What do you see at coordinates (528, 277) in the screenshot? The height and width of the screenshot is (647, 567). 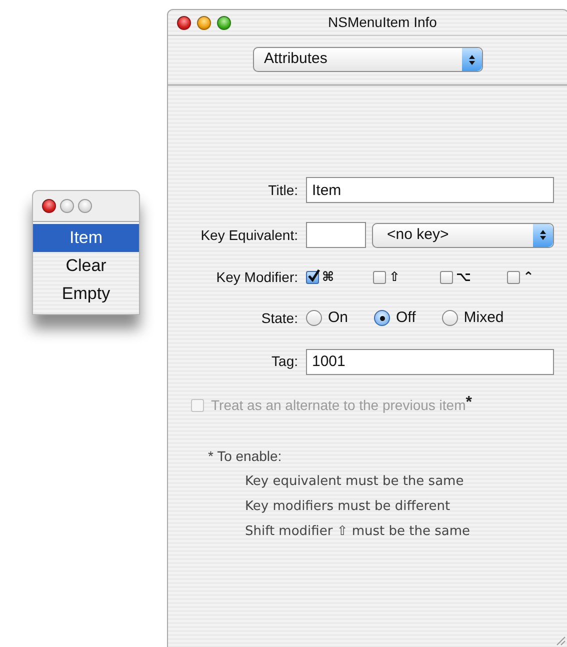 I see `modifier-symbol: ⌃` at bounding box center [528, 277].